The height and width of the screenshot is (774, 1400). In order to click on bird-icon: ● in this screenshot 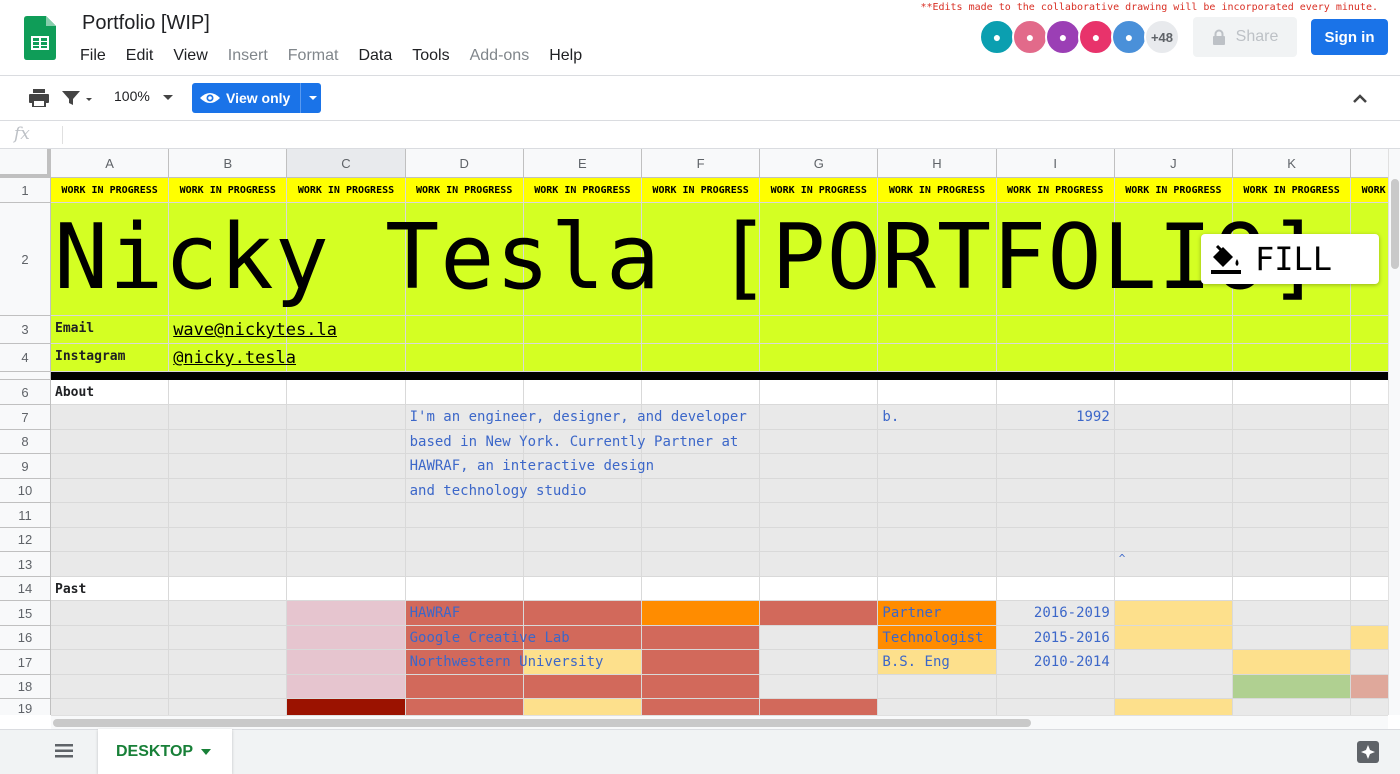, I will do `click(1096, 37)`.